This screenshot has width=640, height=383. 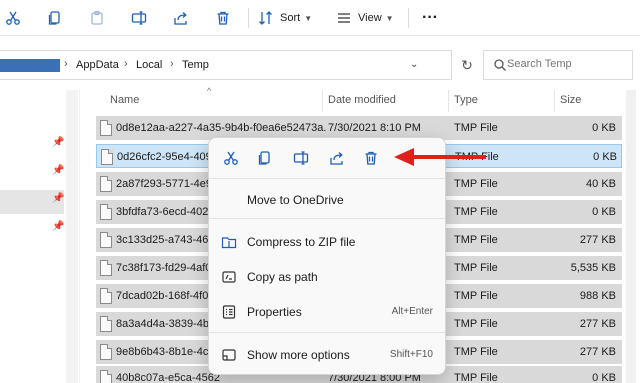 I want to click on column-header-name: Name, so click(x=124, y=101).